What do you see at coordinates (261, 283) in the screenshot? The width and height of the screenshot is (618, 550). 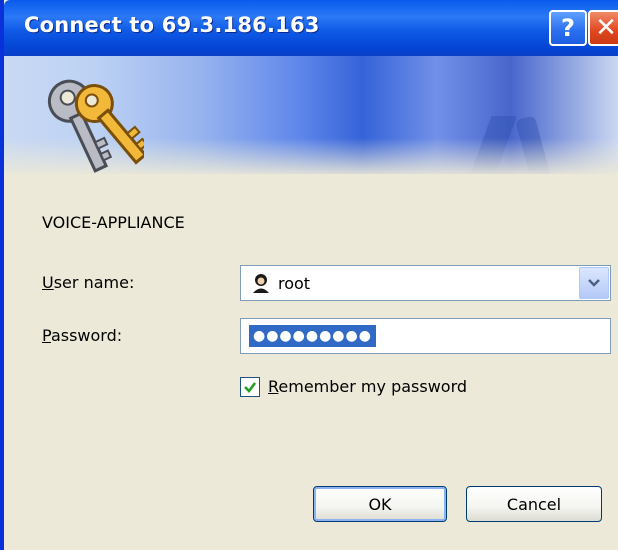 I see `user-icon` at bounding box center [261, 283].